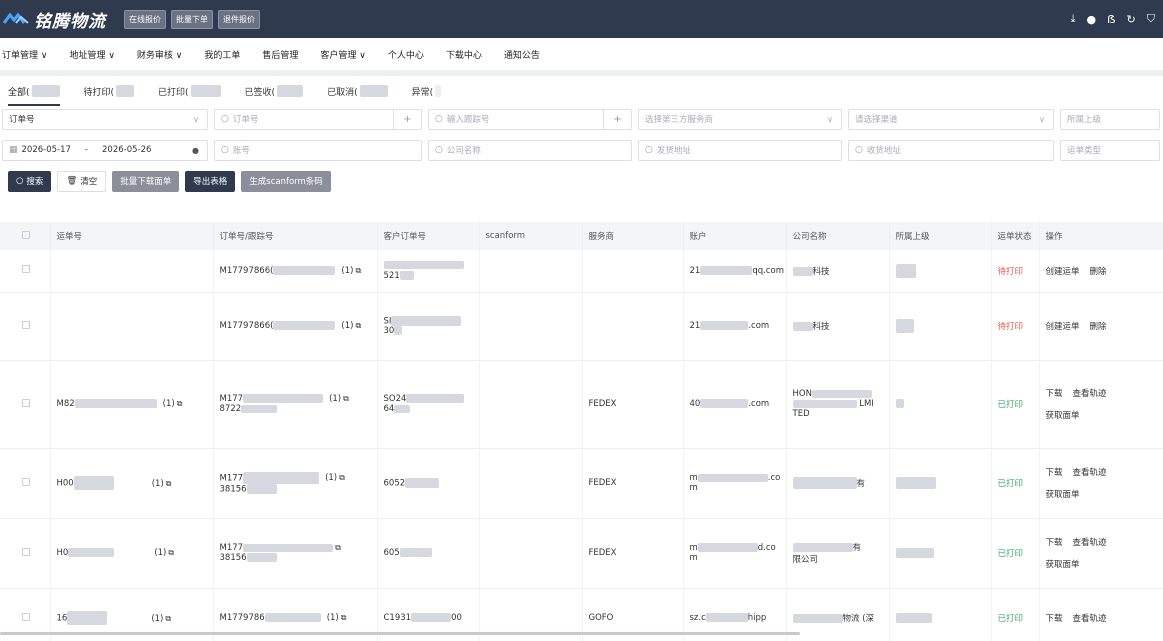 The width and height of the screenshot is (1163, 641). What do you see at coordinates (221, 54) in the screenshot?
I see `nav-my-tickets: 我的工单` at bounding box center [221, 54].